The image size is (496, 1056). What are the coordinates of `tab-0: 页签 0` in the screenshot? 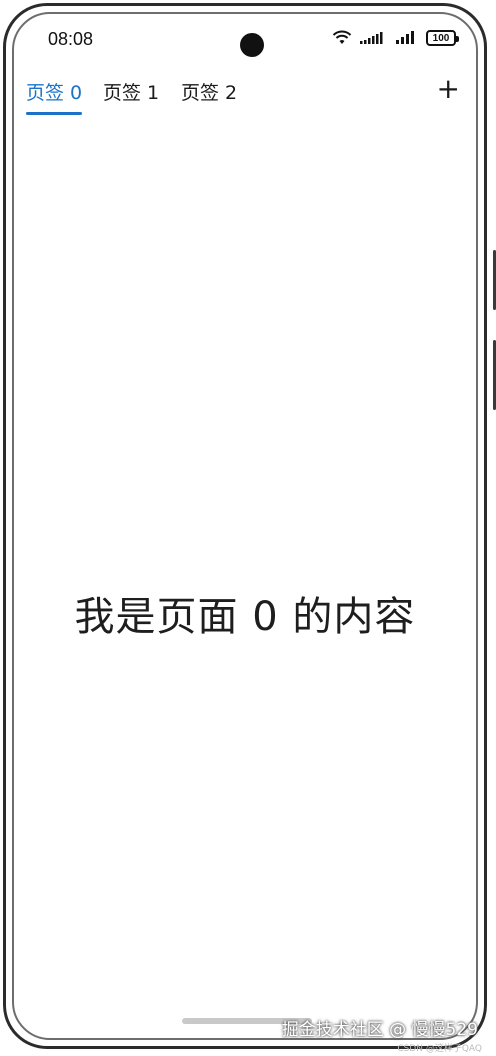 It's located at (54, 96).